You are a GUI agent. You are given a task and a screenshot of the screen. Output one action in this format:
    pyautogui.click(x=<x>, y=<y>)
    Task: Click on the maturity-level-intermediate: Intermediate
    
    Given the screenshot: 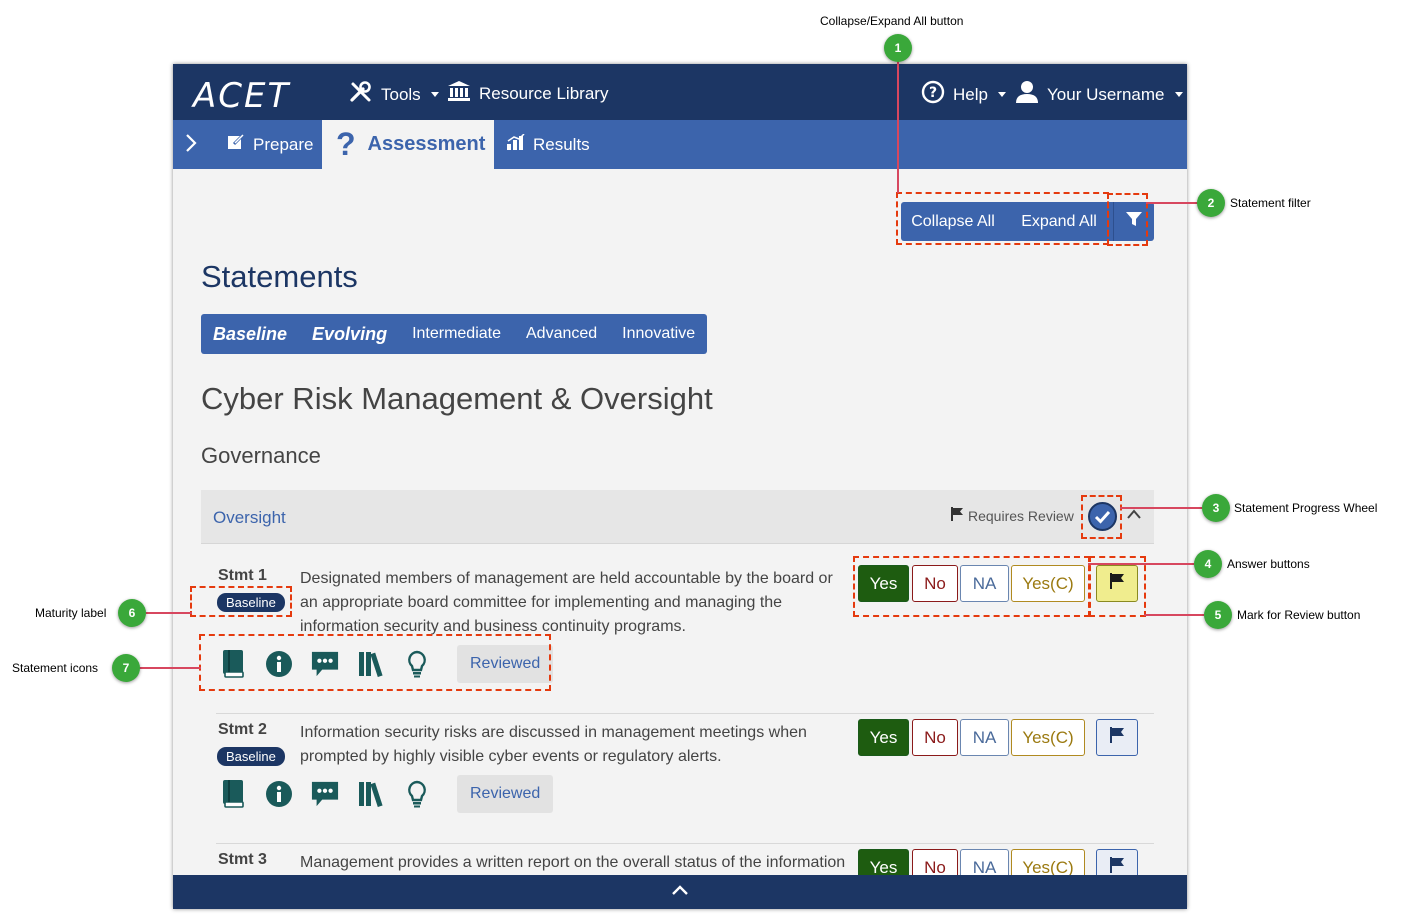 What is the action you would take?
    pyautogui.click(x=456, y=334)
    